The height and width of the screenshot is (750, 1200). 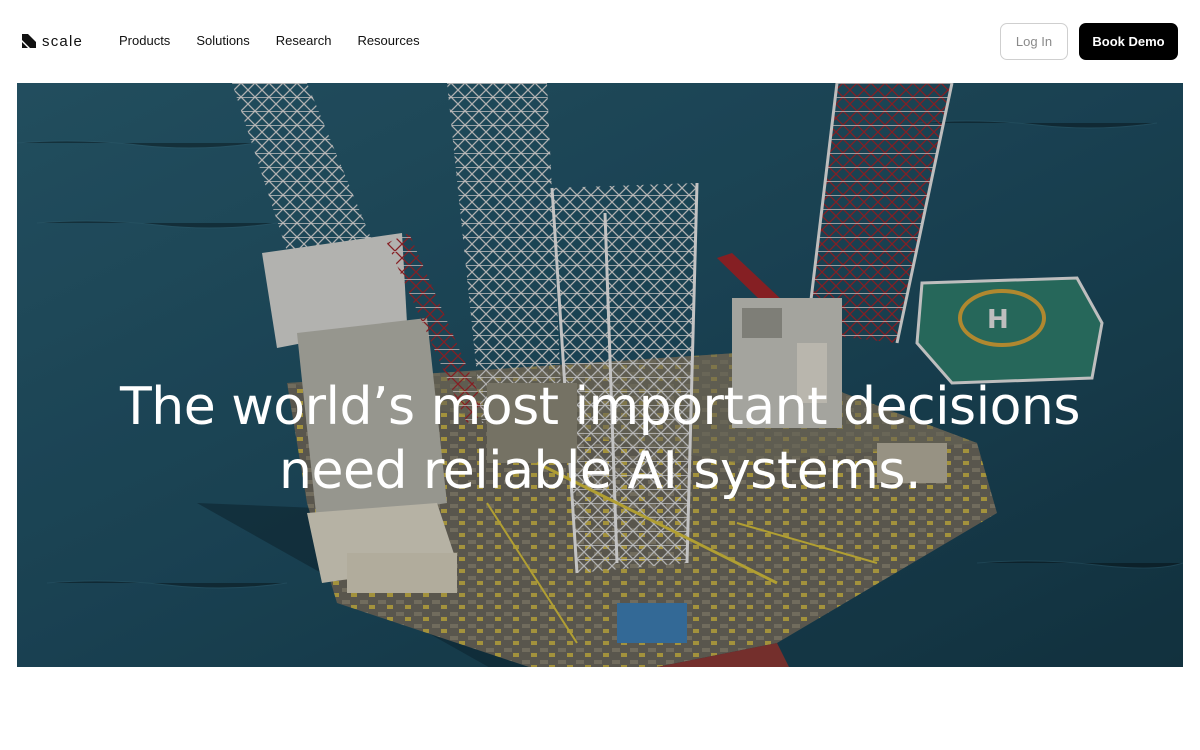 What do you see at coordinates (144, 41) in the screenshot?
I see `nav-item-products: Products` at bounding box center [144, 41].